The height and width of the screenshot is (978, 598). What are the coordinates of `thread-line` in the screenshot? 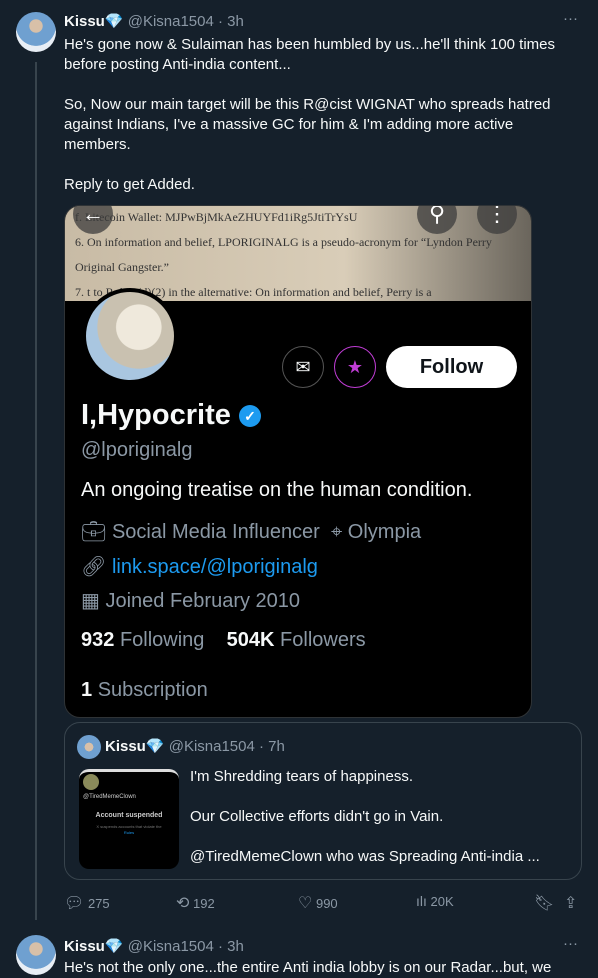 It's located at (36, 491).